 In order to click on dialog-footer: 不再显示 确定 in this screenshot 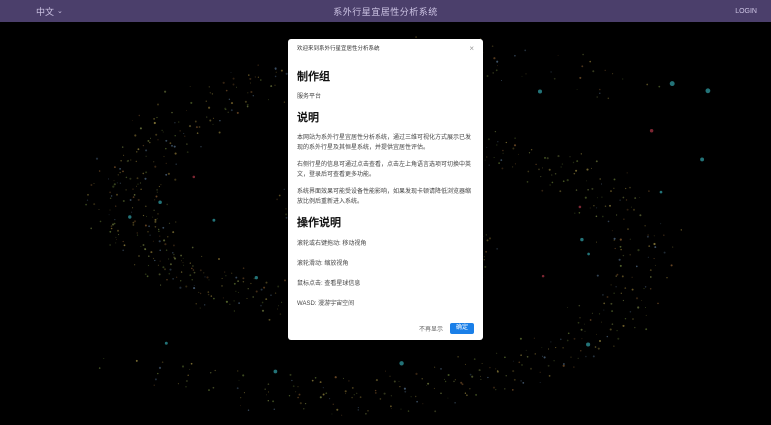, I will do `click(446, 328)`.